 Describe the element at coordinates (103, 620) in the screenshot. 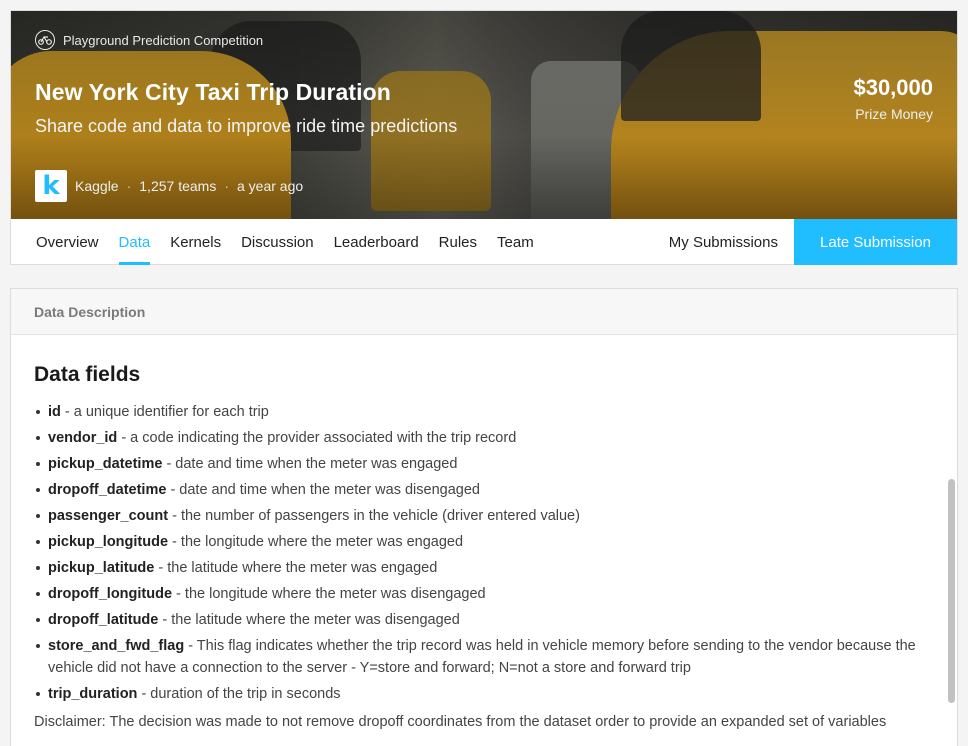

I see `field-name: dropoff_latitude` at that location.